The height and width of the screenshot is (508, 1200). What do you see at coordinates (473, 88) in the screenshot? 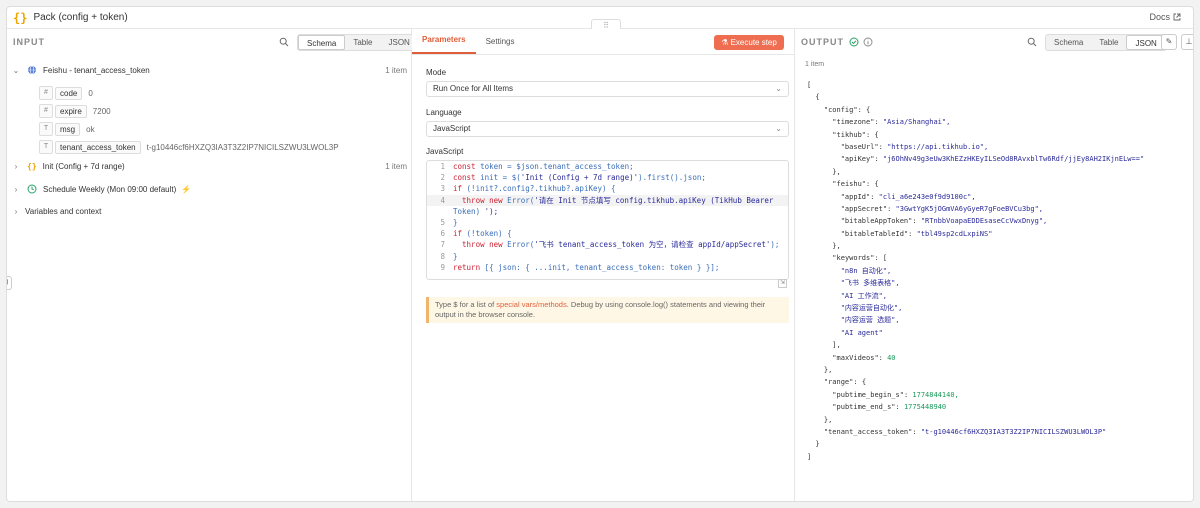
I see `mode-value: Run Once for All Items` at bounding box center [473, 88].